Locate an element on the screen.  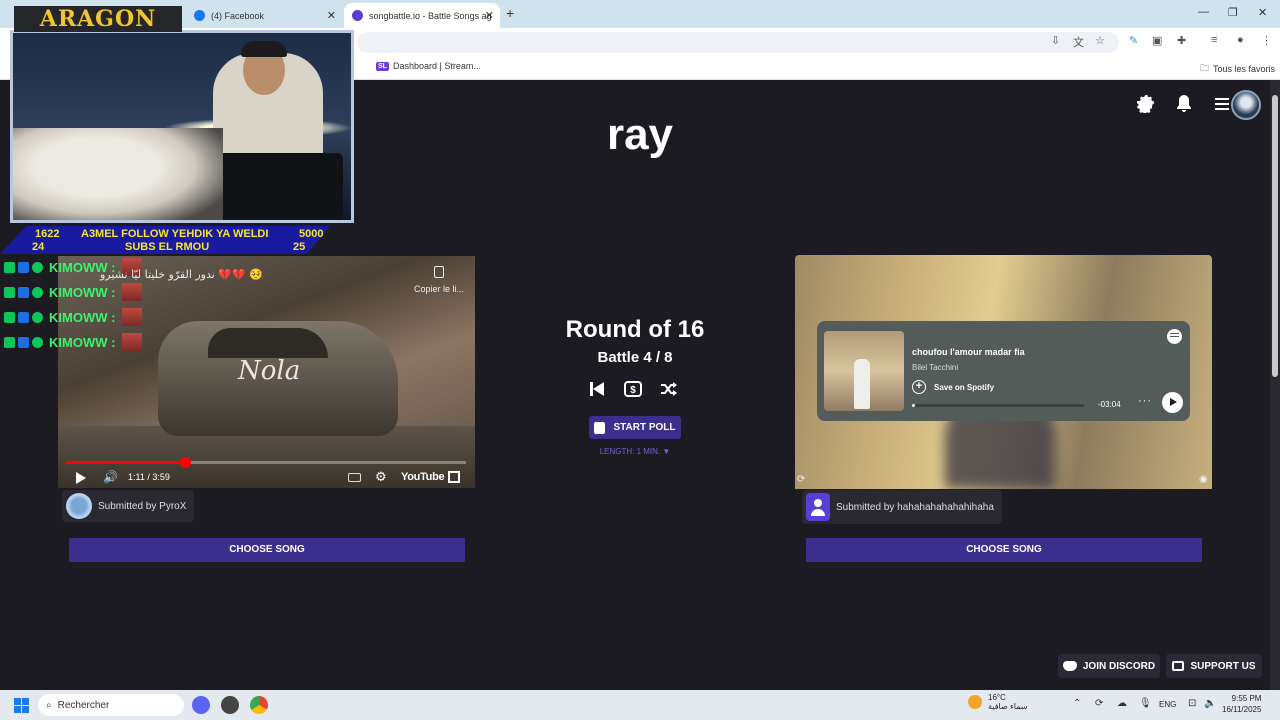
save-on-spotify-button: + Save on Spotify is located at coordinates (953, 387).